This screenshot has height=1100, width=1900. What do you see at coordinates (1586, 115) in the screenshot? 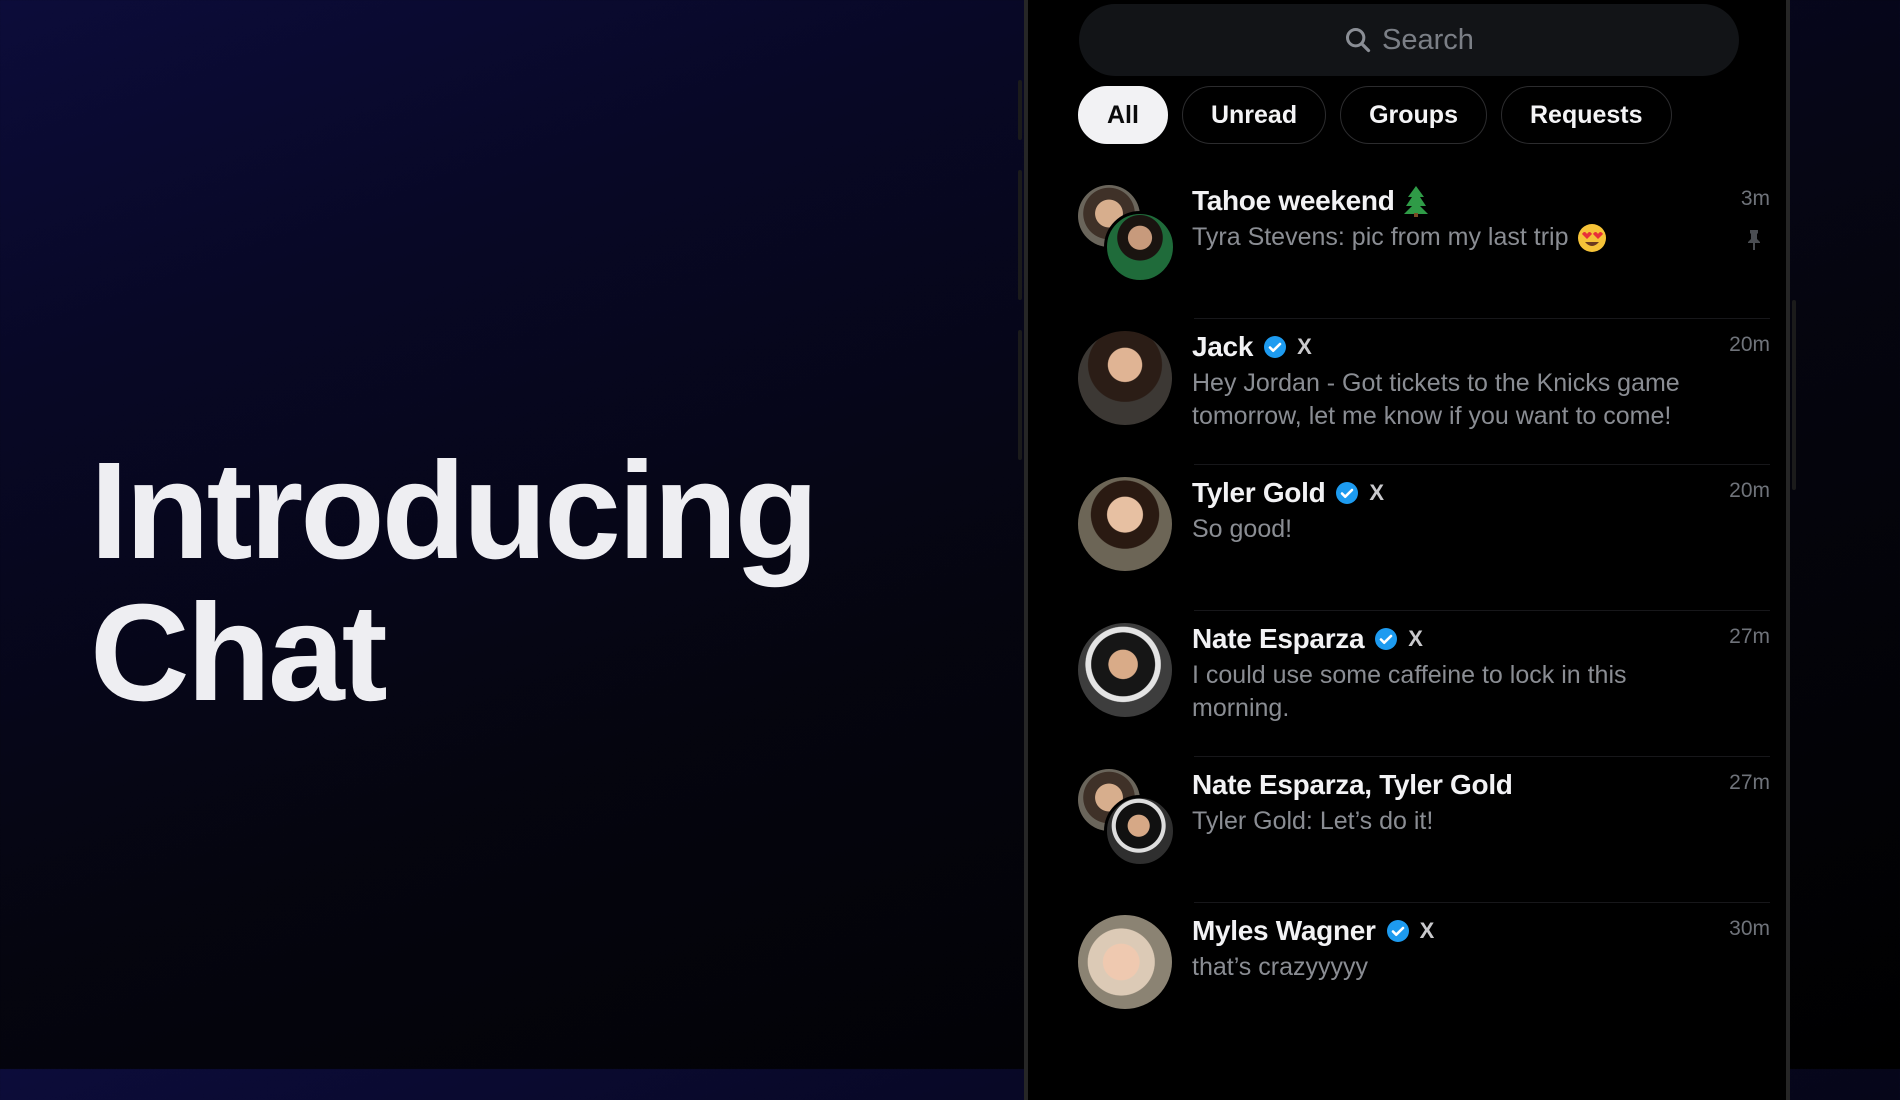
I see `tab-requests: Requests` at bounding box center [1586, 115].